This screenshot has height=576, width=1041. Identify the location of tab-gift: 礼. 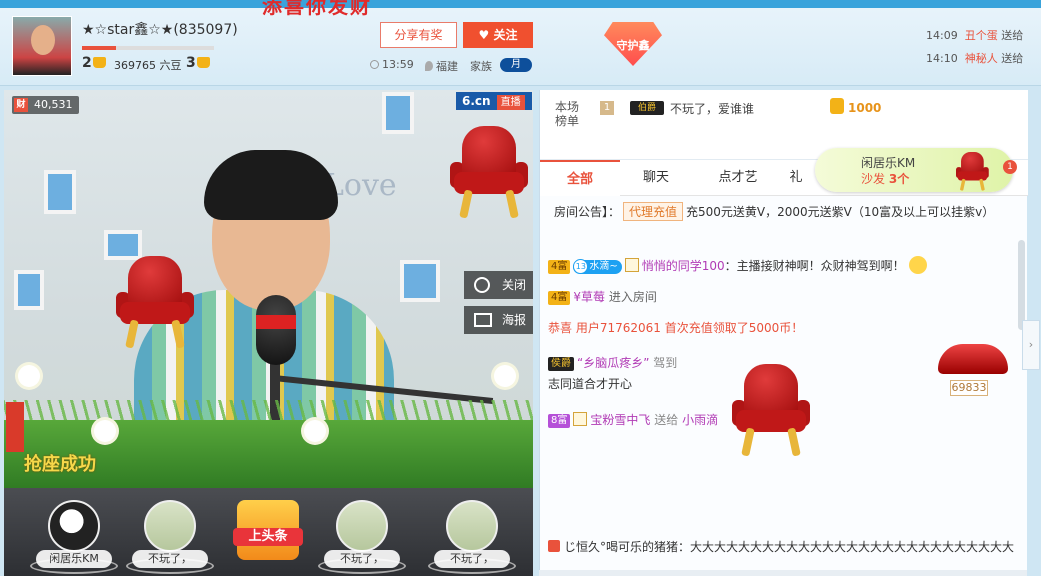
(796, 178).